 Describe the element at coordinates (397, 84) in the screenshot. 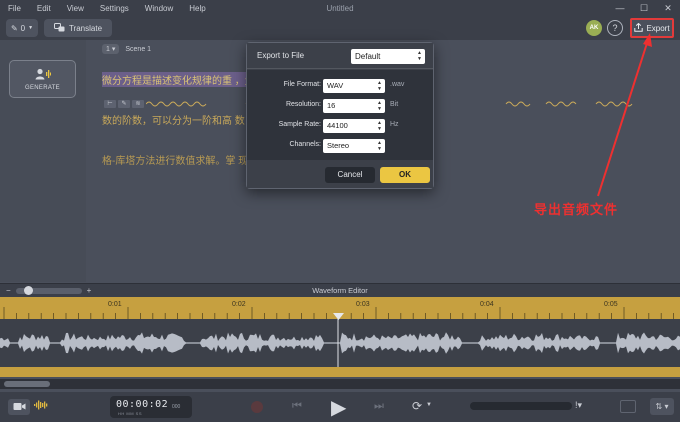

I see `file-format-unit: .wav` at that location.